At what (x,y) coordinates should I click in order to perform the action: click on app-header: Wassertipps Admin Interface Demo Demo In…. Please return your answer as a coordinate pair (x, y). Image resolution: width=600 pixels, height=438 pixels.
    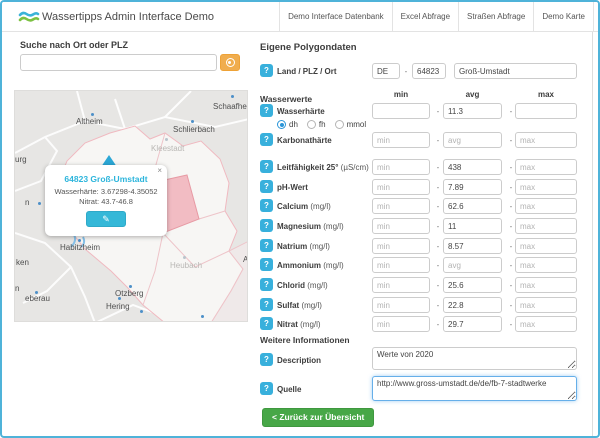
    Looking at the image, I should click on (300, 17).